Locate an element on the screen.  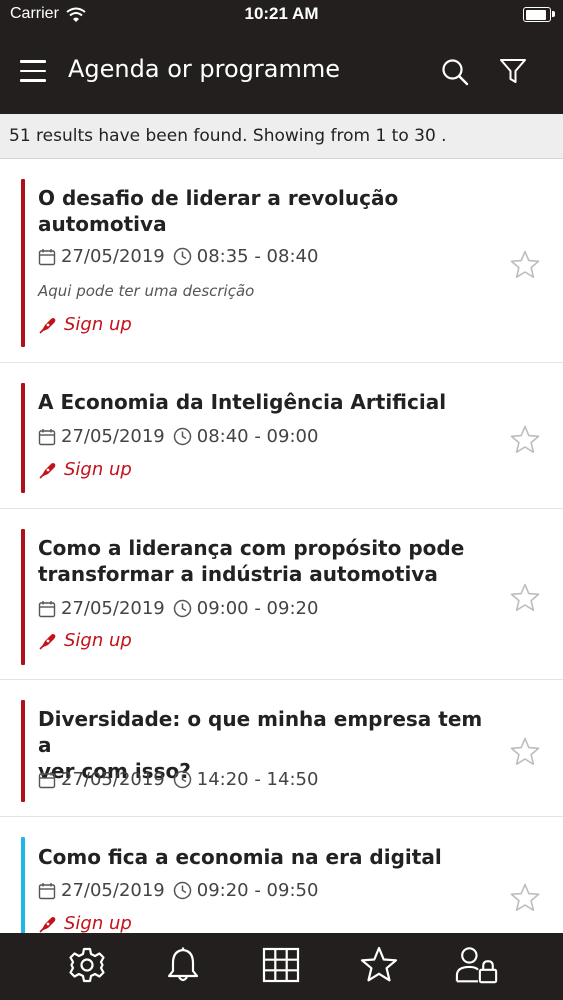
tab-bar is located at coordinates (281, 966).